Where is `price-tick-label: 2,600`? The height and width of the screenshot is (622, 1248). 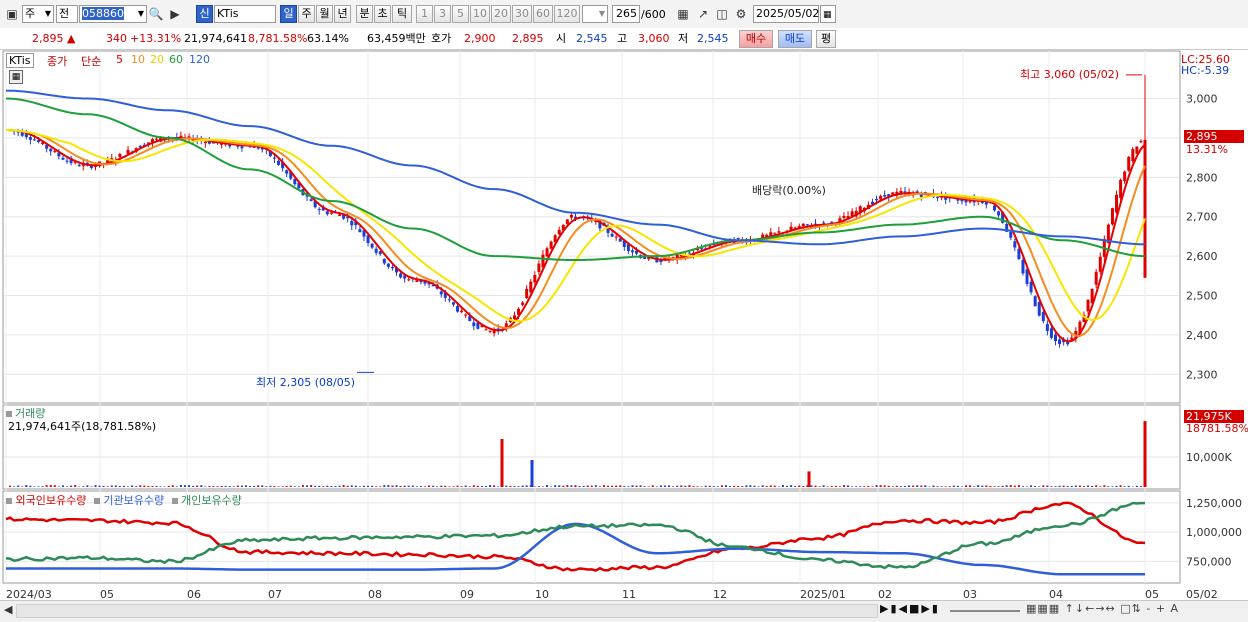 price-tick-label: 2,600 is located at coordinates (1202, 256).